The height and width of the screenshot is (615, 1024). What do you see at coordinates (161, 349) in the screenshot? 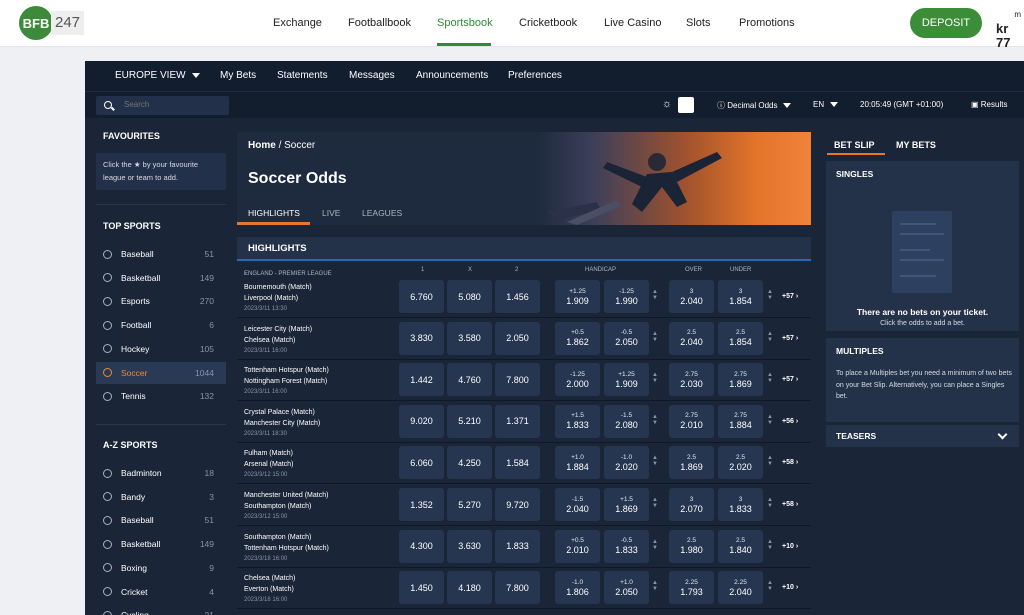
I see `sidebar-item-hockey: Hockey 105` at bounding box center [161, 349].